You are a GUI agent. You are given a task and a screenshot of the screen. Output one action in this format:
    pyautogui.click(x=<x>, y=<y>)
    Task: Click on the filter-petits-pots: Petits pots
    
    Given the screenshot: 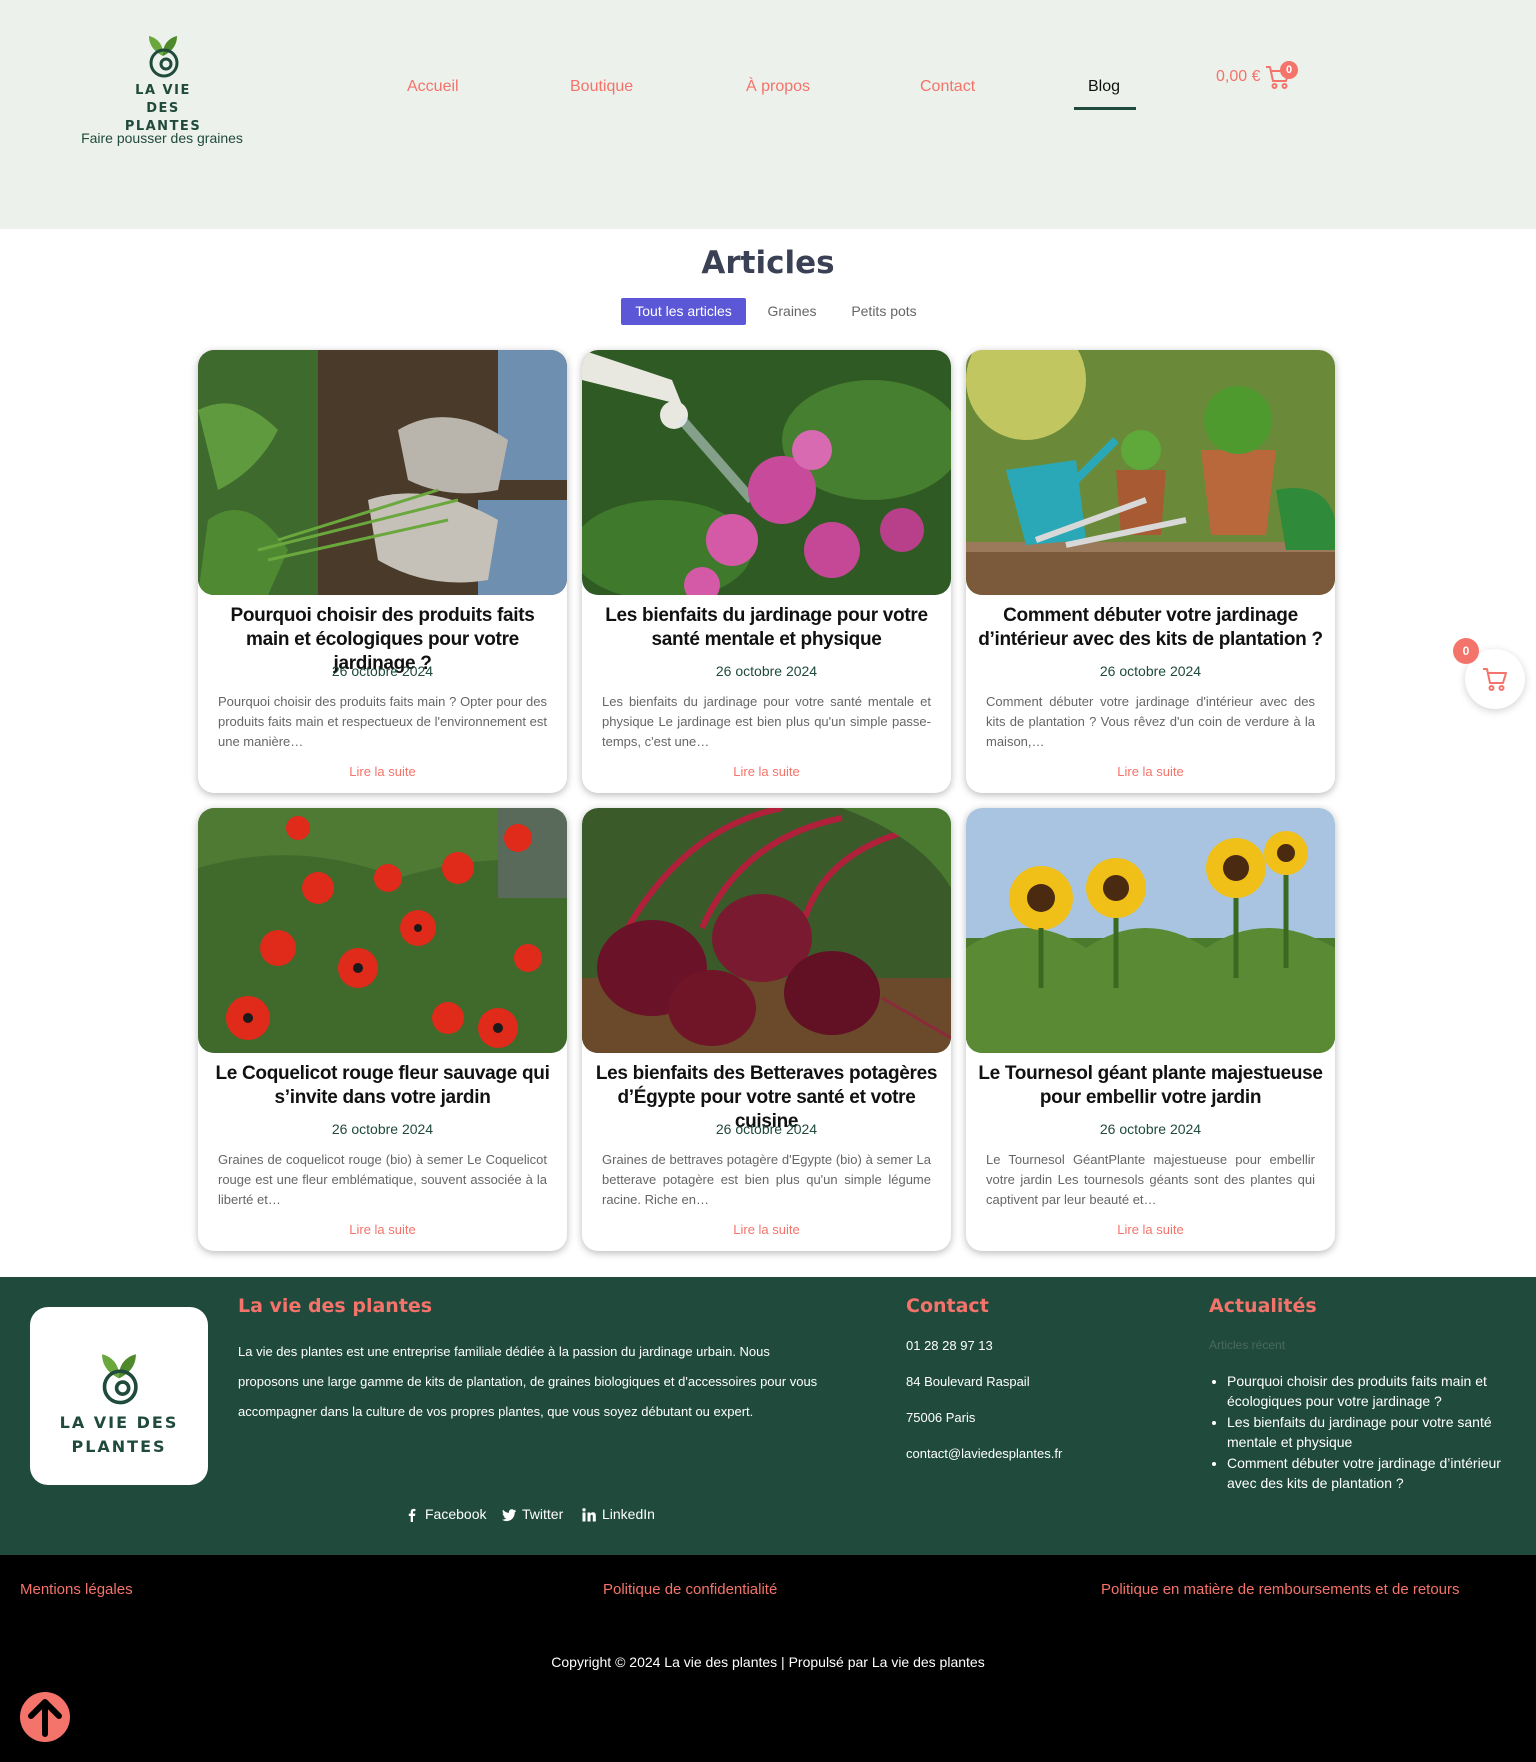 What is the action you would take?
    pyautogui.click(x=884, y=311)
    